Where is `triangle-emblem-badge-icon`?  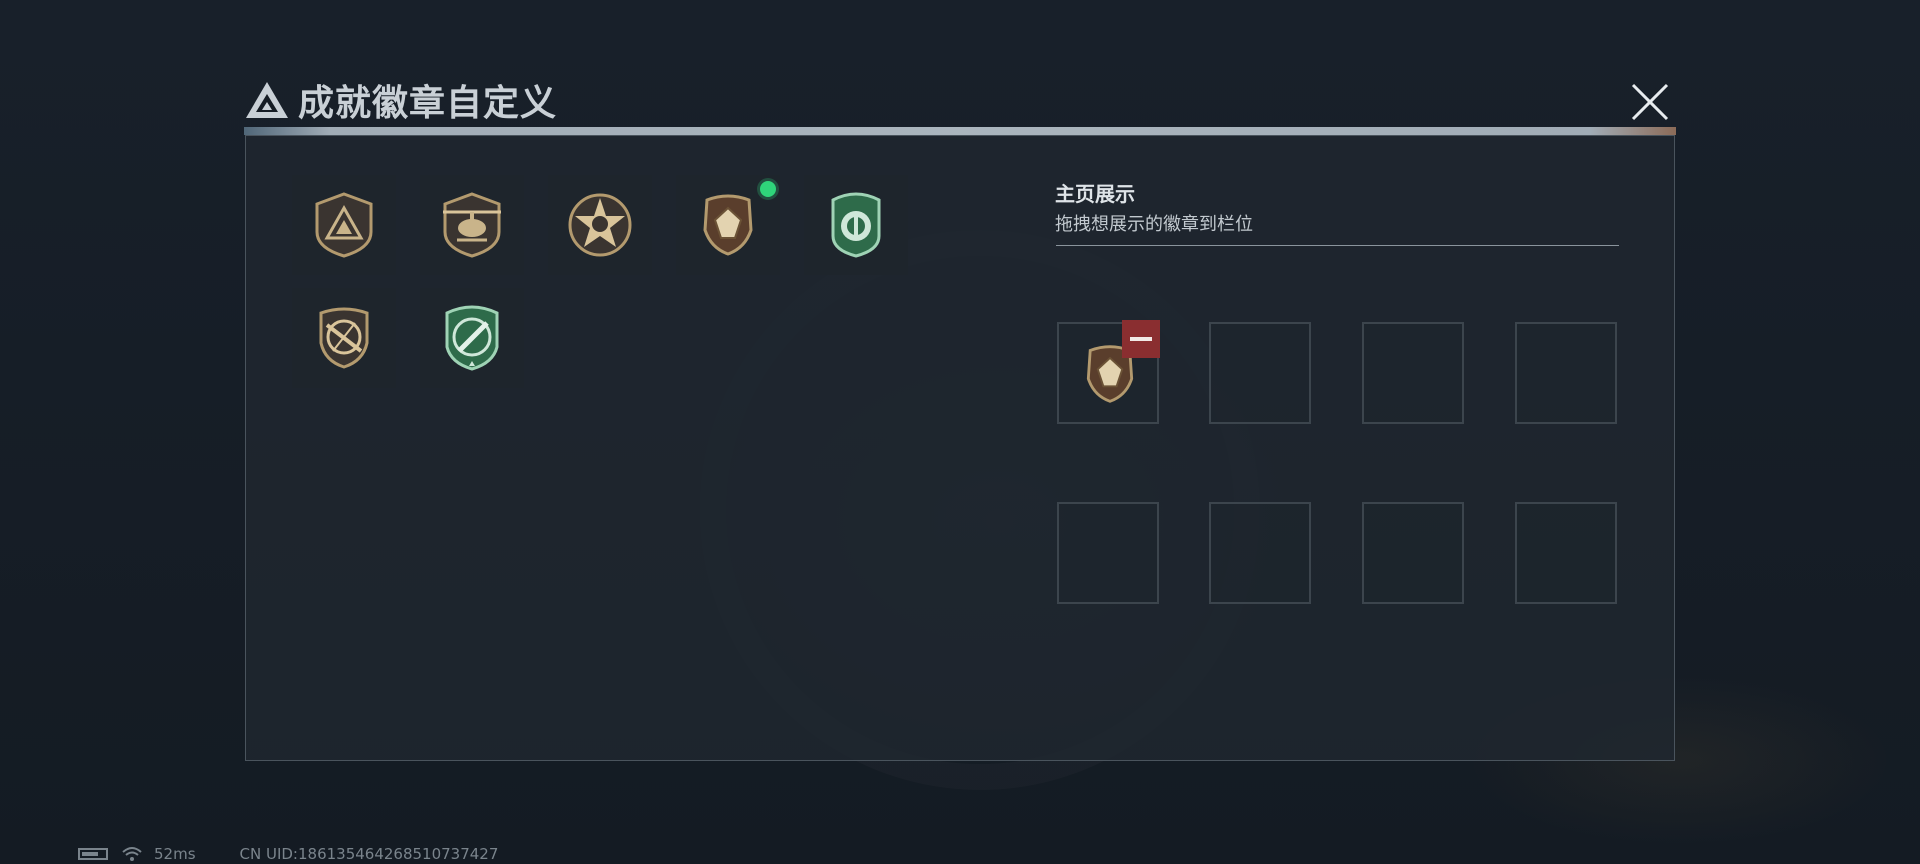
triangle-emblem-badge-icon is located at coordinates (344, 225).